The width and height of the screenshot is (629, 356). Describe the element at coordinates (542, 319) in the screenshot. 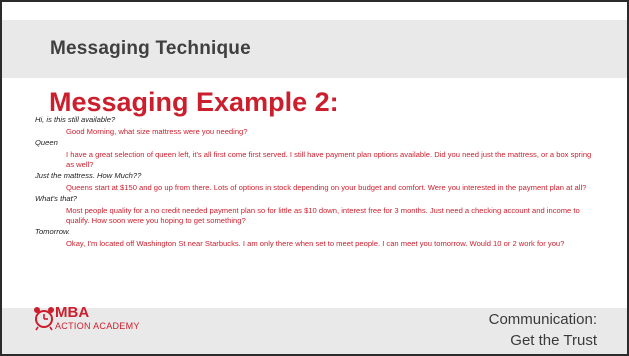

I see `tagline-line-1: Communication:` at that location.